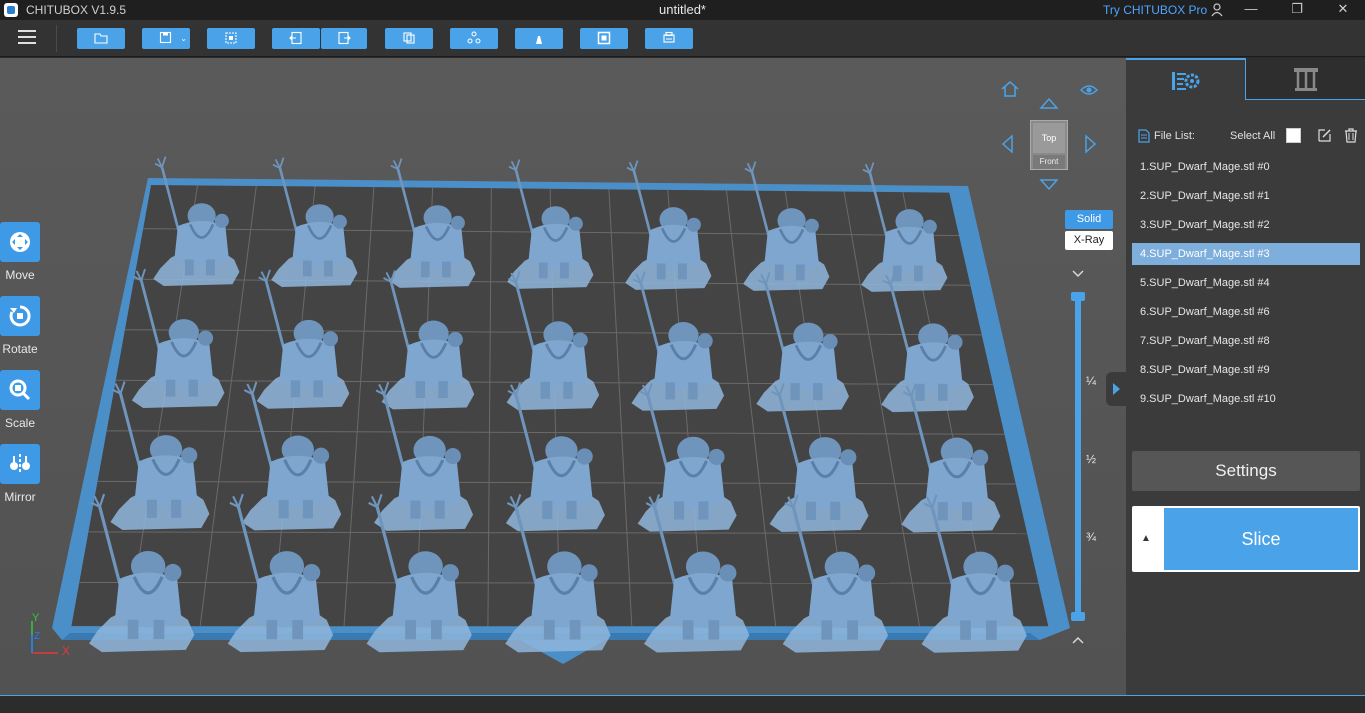 This screenshot has height=713, width=1365. What do you see at coordinates (1246, 254) in the screenshot?
I see `file-list-item: 4.SUP_Dwarf_Mage.stl #3` at bounding box center [1246, 254].